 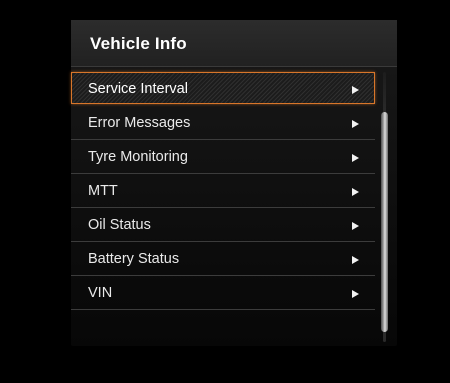 What do you see at coordinates (134, 259) in the screenshot?
I see `menu-item-label: Battery Status` at bounding box center [134, 259].